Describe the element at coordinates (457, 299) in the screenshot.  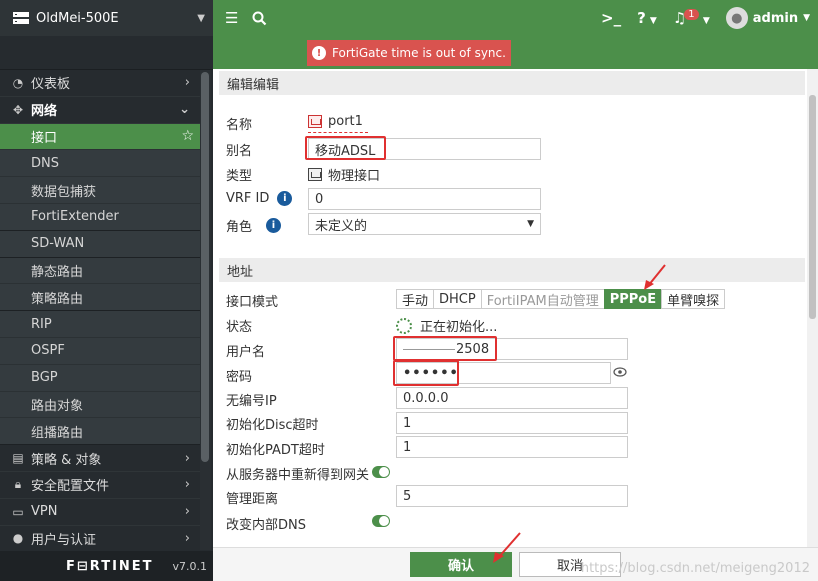
I see `mode-dhcp-button: DHCP` at that location.